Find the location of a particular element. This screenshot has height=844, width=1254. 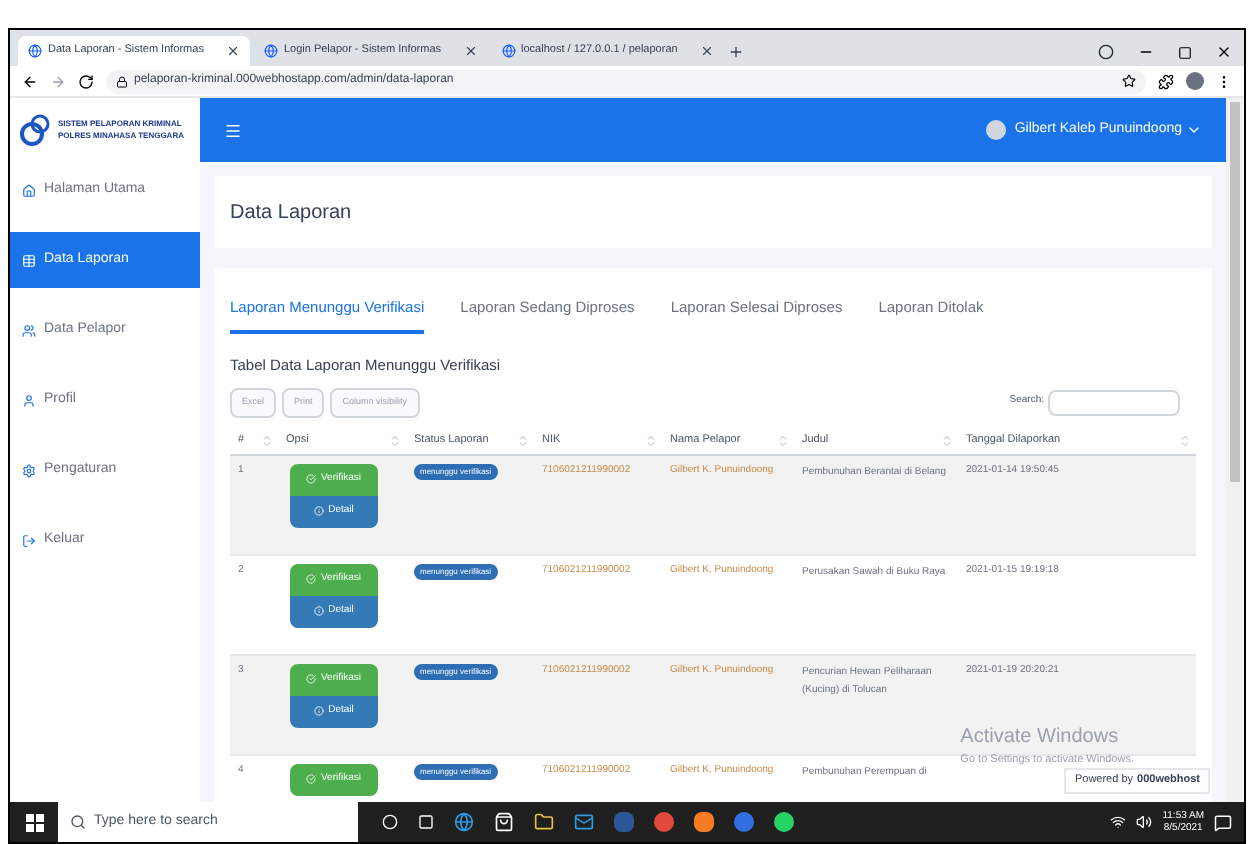

settings-icon is located at coordinates (29, 470).